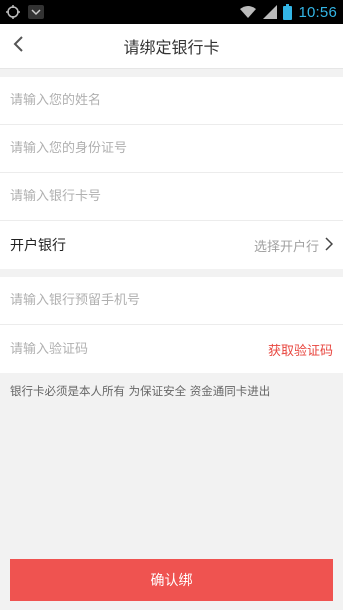 Image resolution: width=343 pixels, height=610 pixels. I want to click on card-row, so click(171, 197).